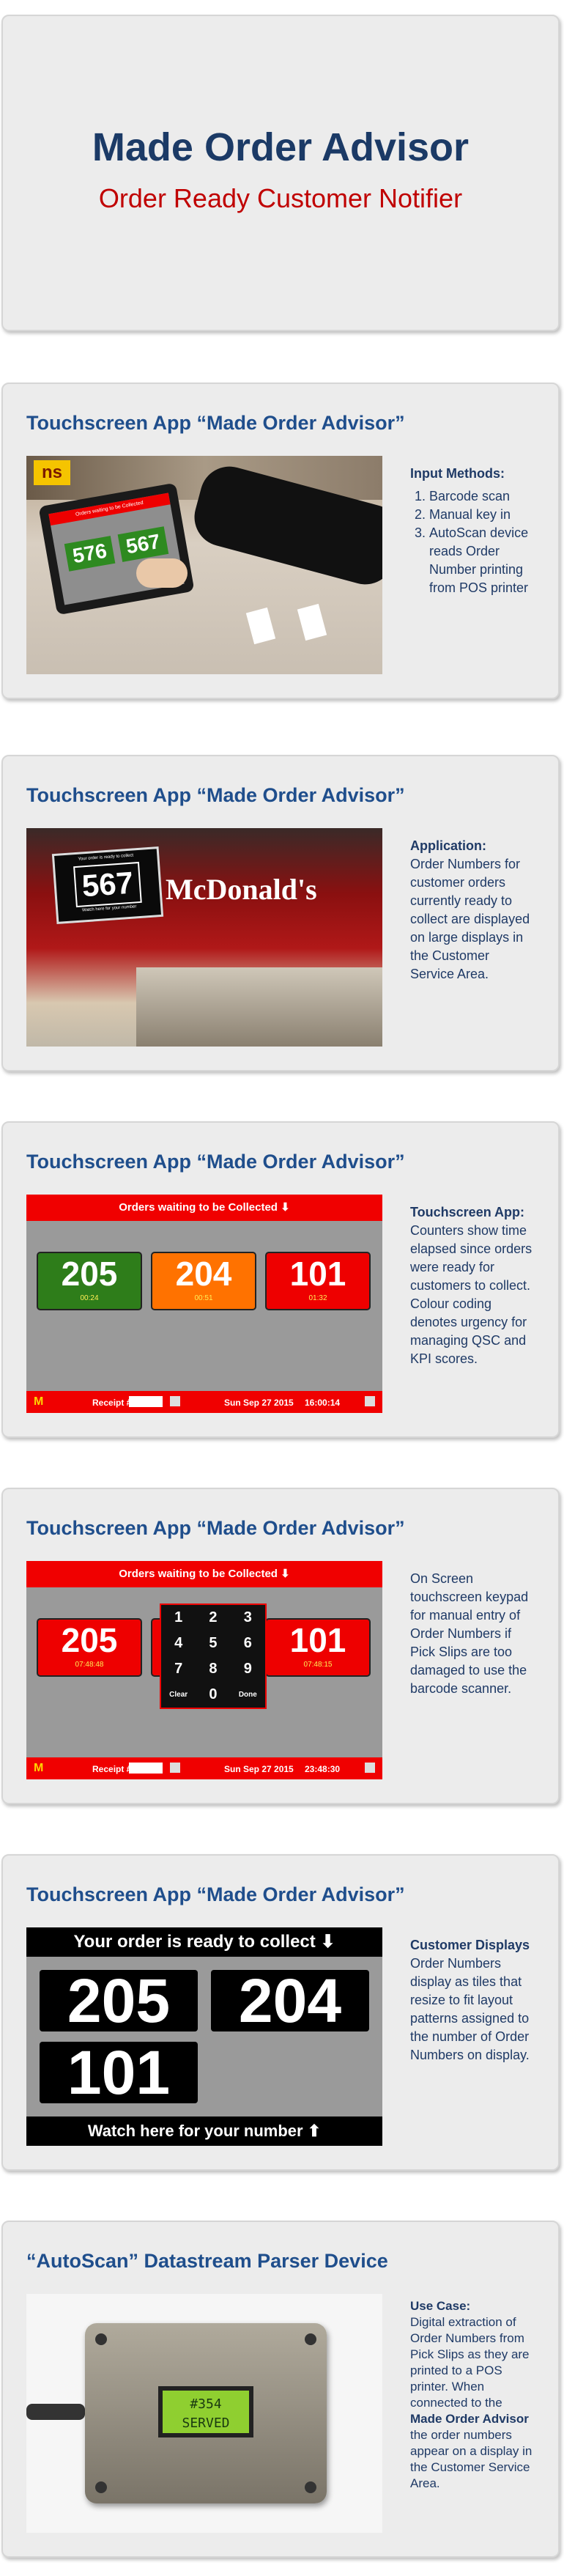 Image resolution: width=564 pixels, height=2576 pixels. Describe the element at coordinates (280, 198) in the screenshot. I see `subtitle: Order Ready Customer Notifier` at that location.